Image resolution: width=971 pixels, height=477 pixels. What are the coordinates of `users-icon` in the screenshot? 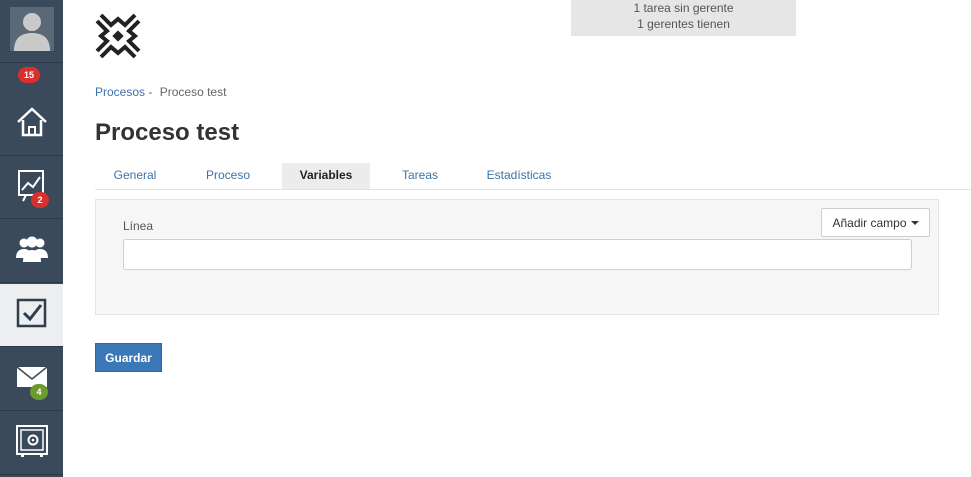 It's located at (32, 251).